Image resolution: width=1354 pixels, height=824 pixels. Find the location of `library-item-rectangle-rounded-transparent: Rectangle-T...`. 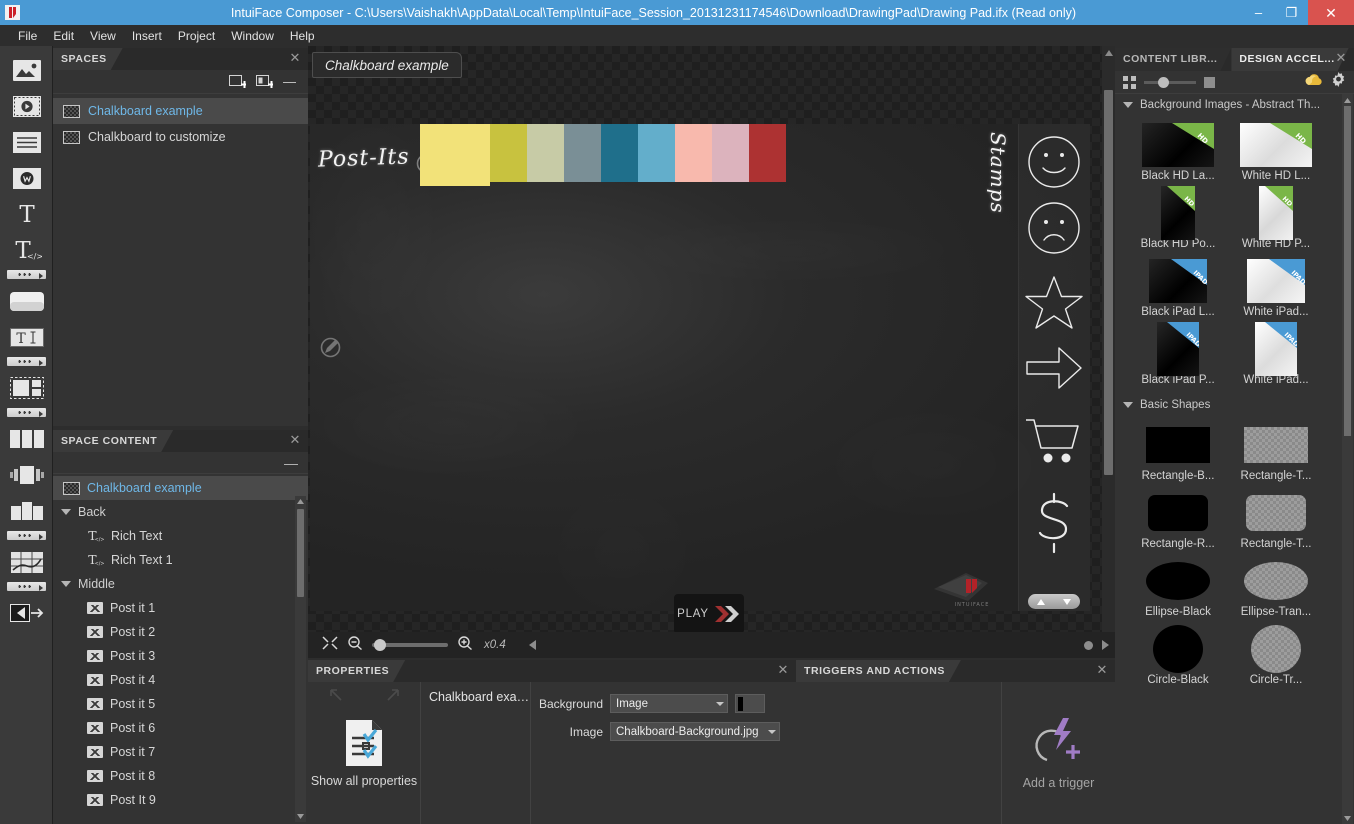

library-item-rectangle-rounded-transparent: Rectangle-T... is located at coordinates (1276, 519).